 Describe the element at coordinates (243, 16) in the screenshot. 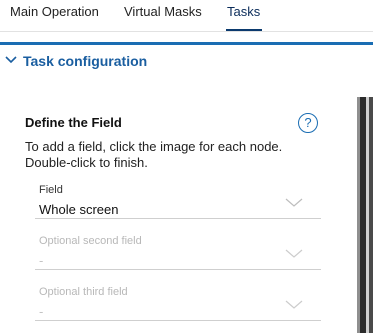

I see `tab-tasks: Tasks` at that location.